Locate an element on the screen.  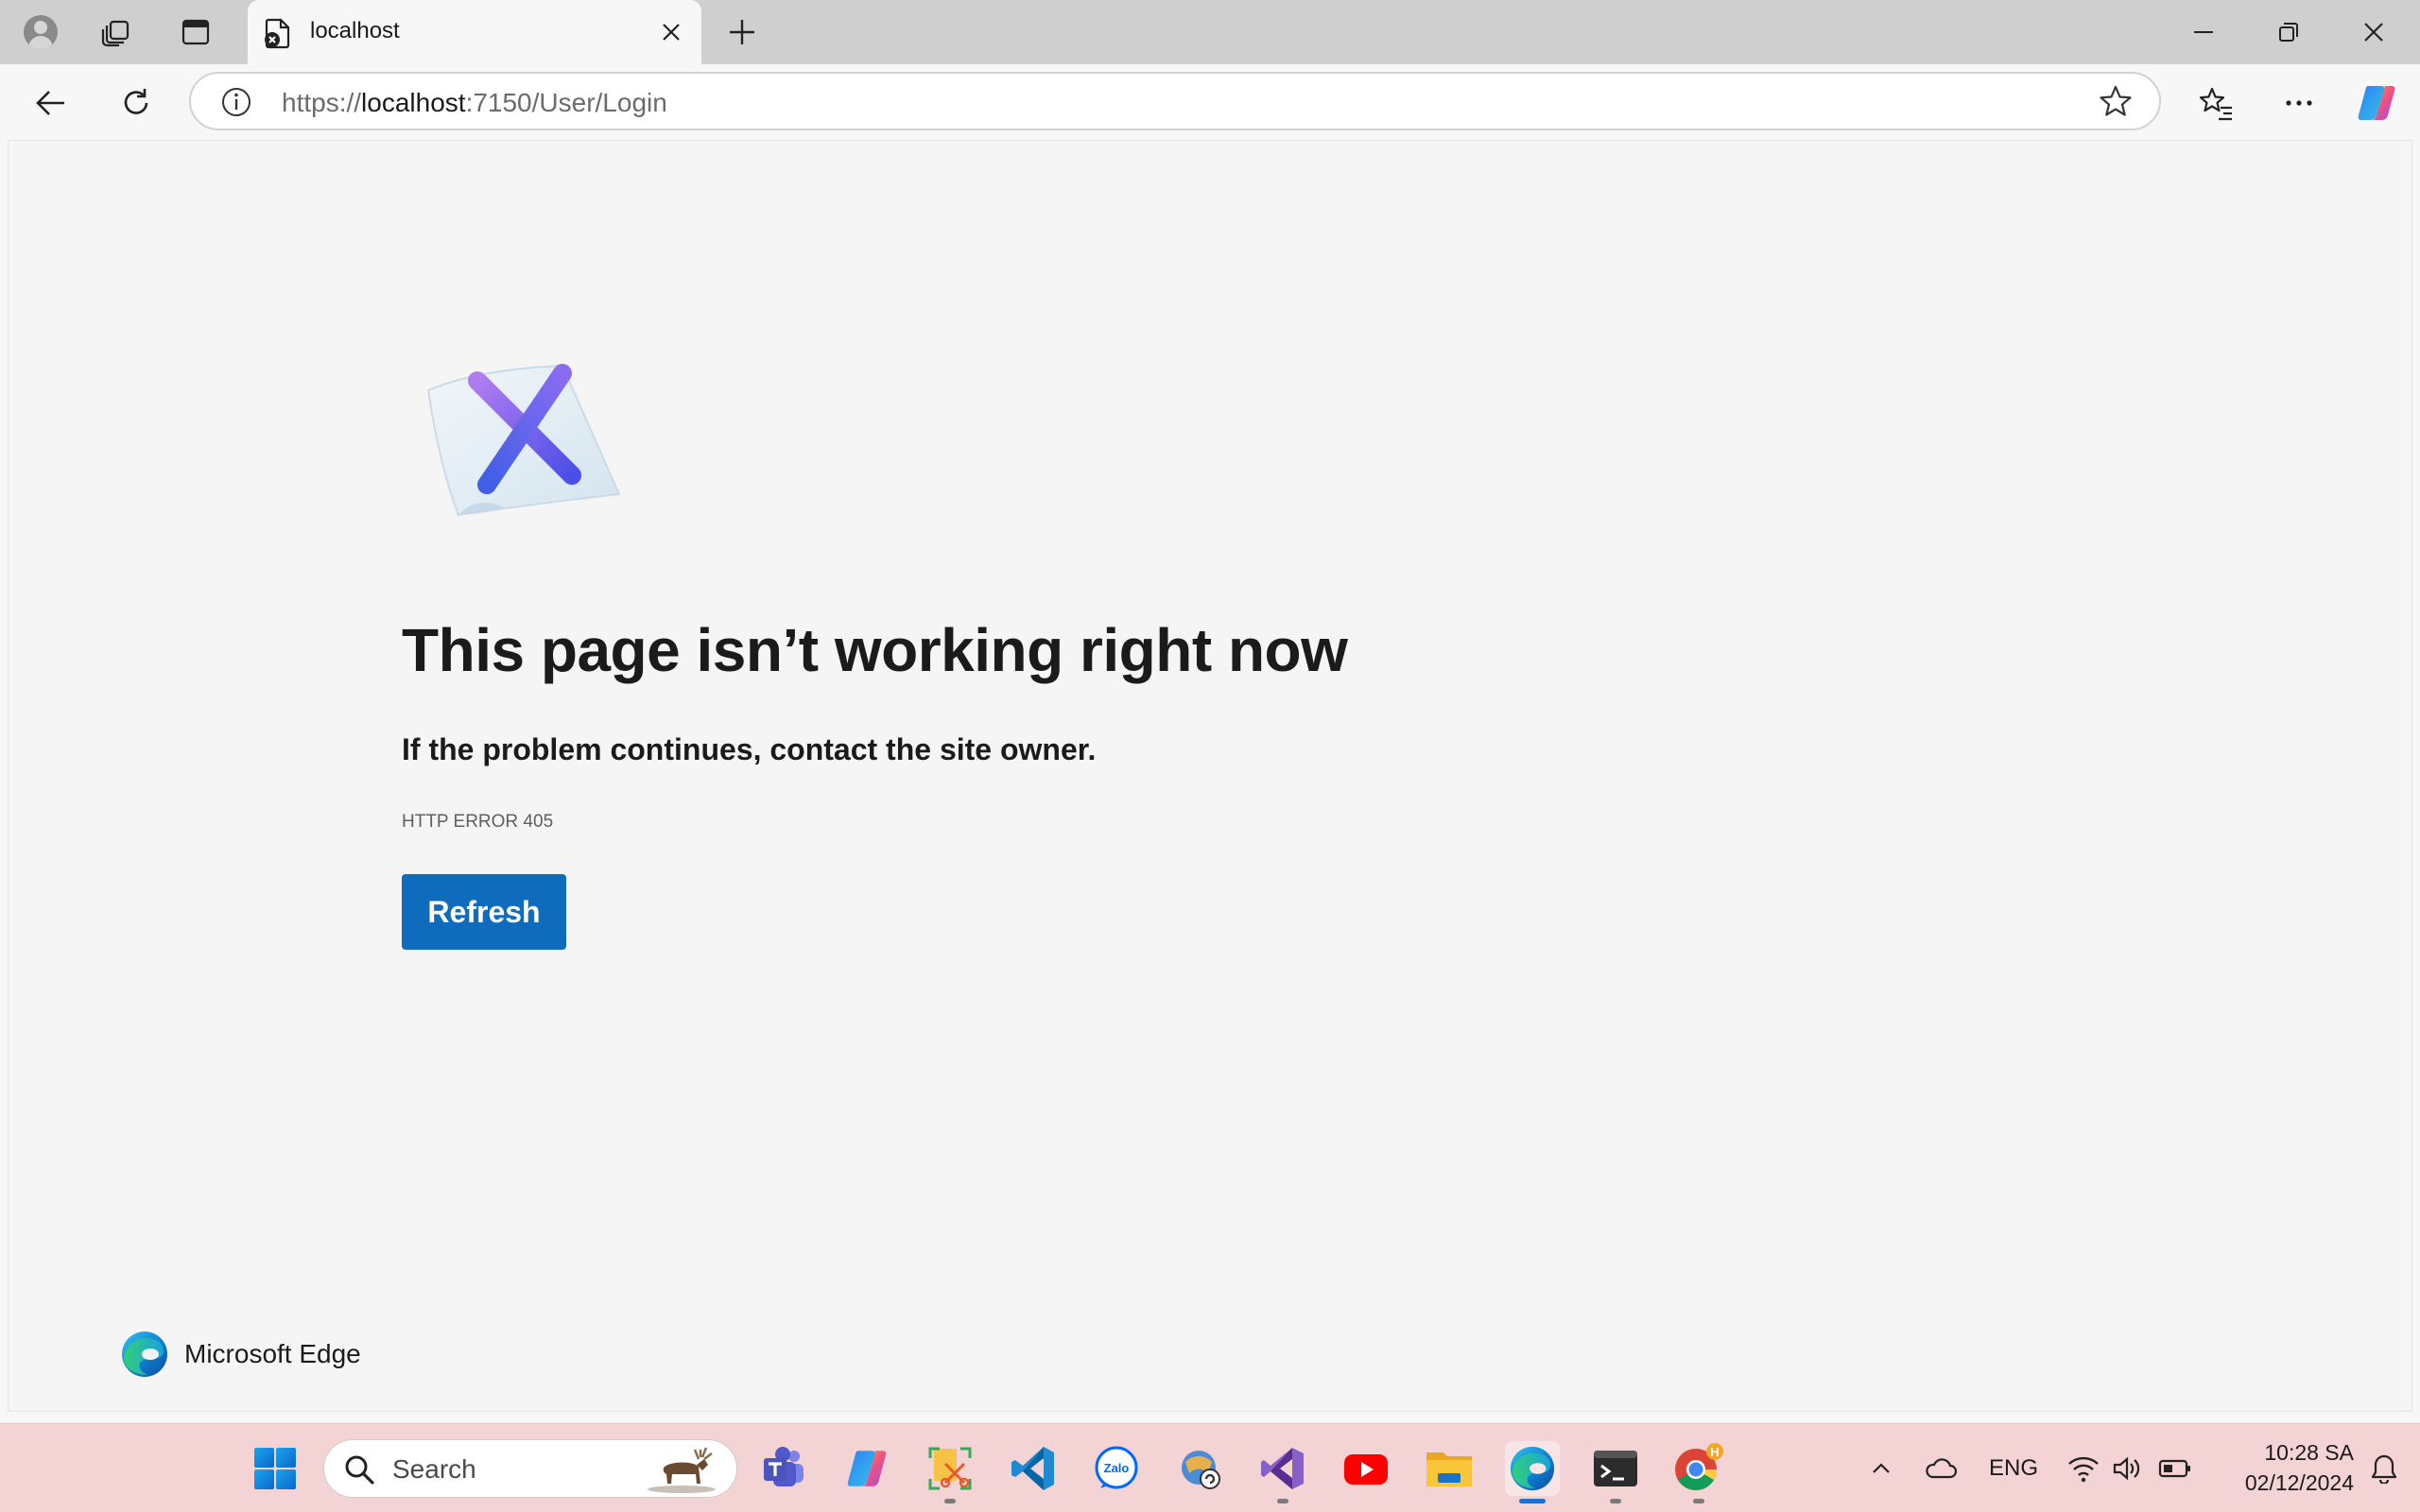
tab-actions-icon is located at coordinates (196, 32).